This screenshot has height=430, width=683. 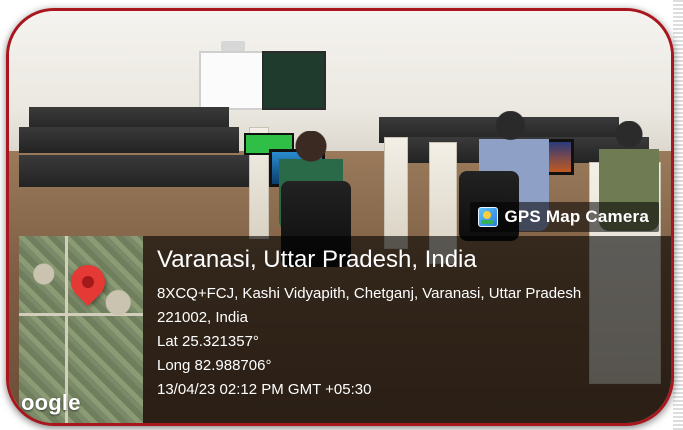 I want to click on timestamp: 13/04/23 02:12 PM GMT +05:30, so click(x=264, y=389).